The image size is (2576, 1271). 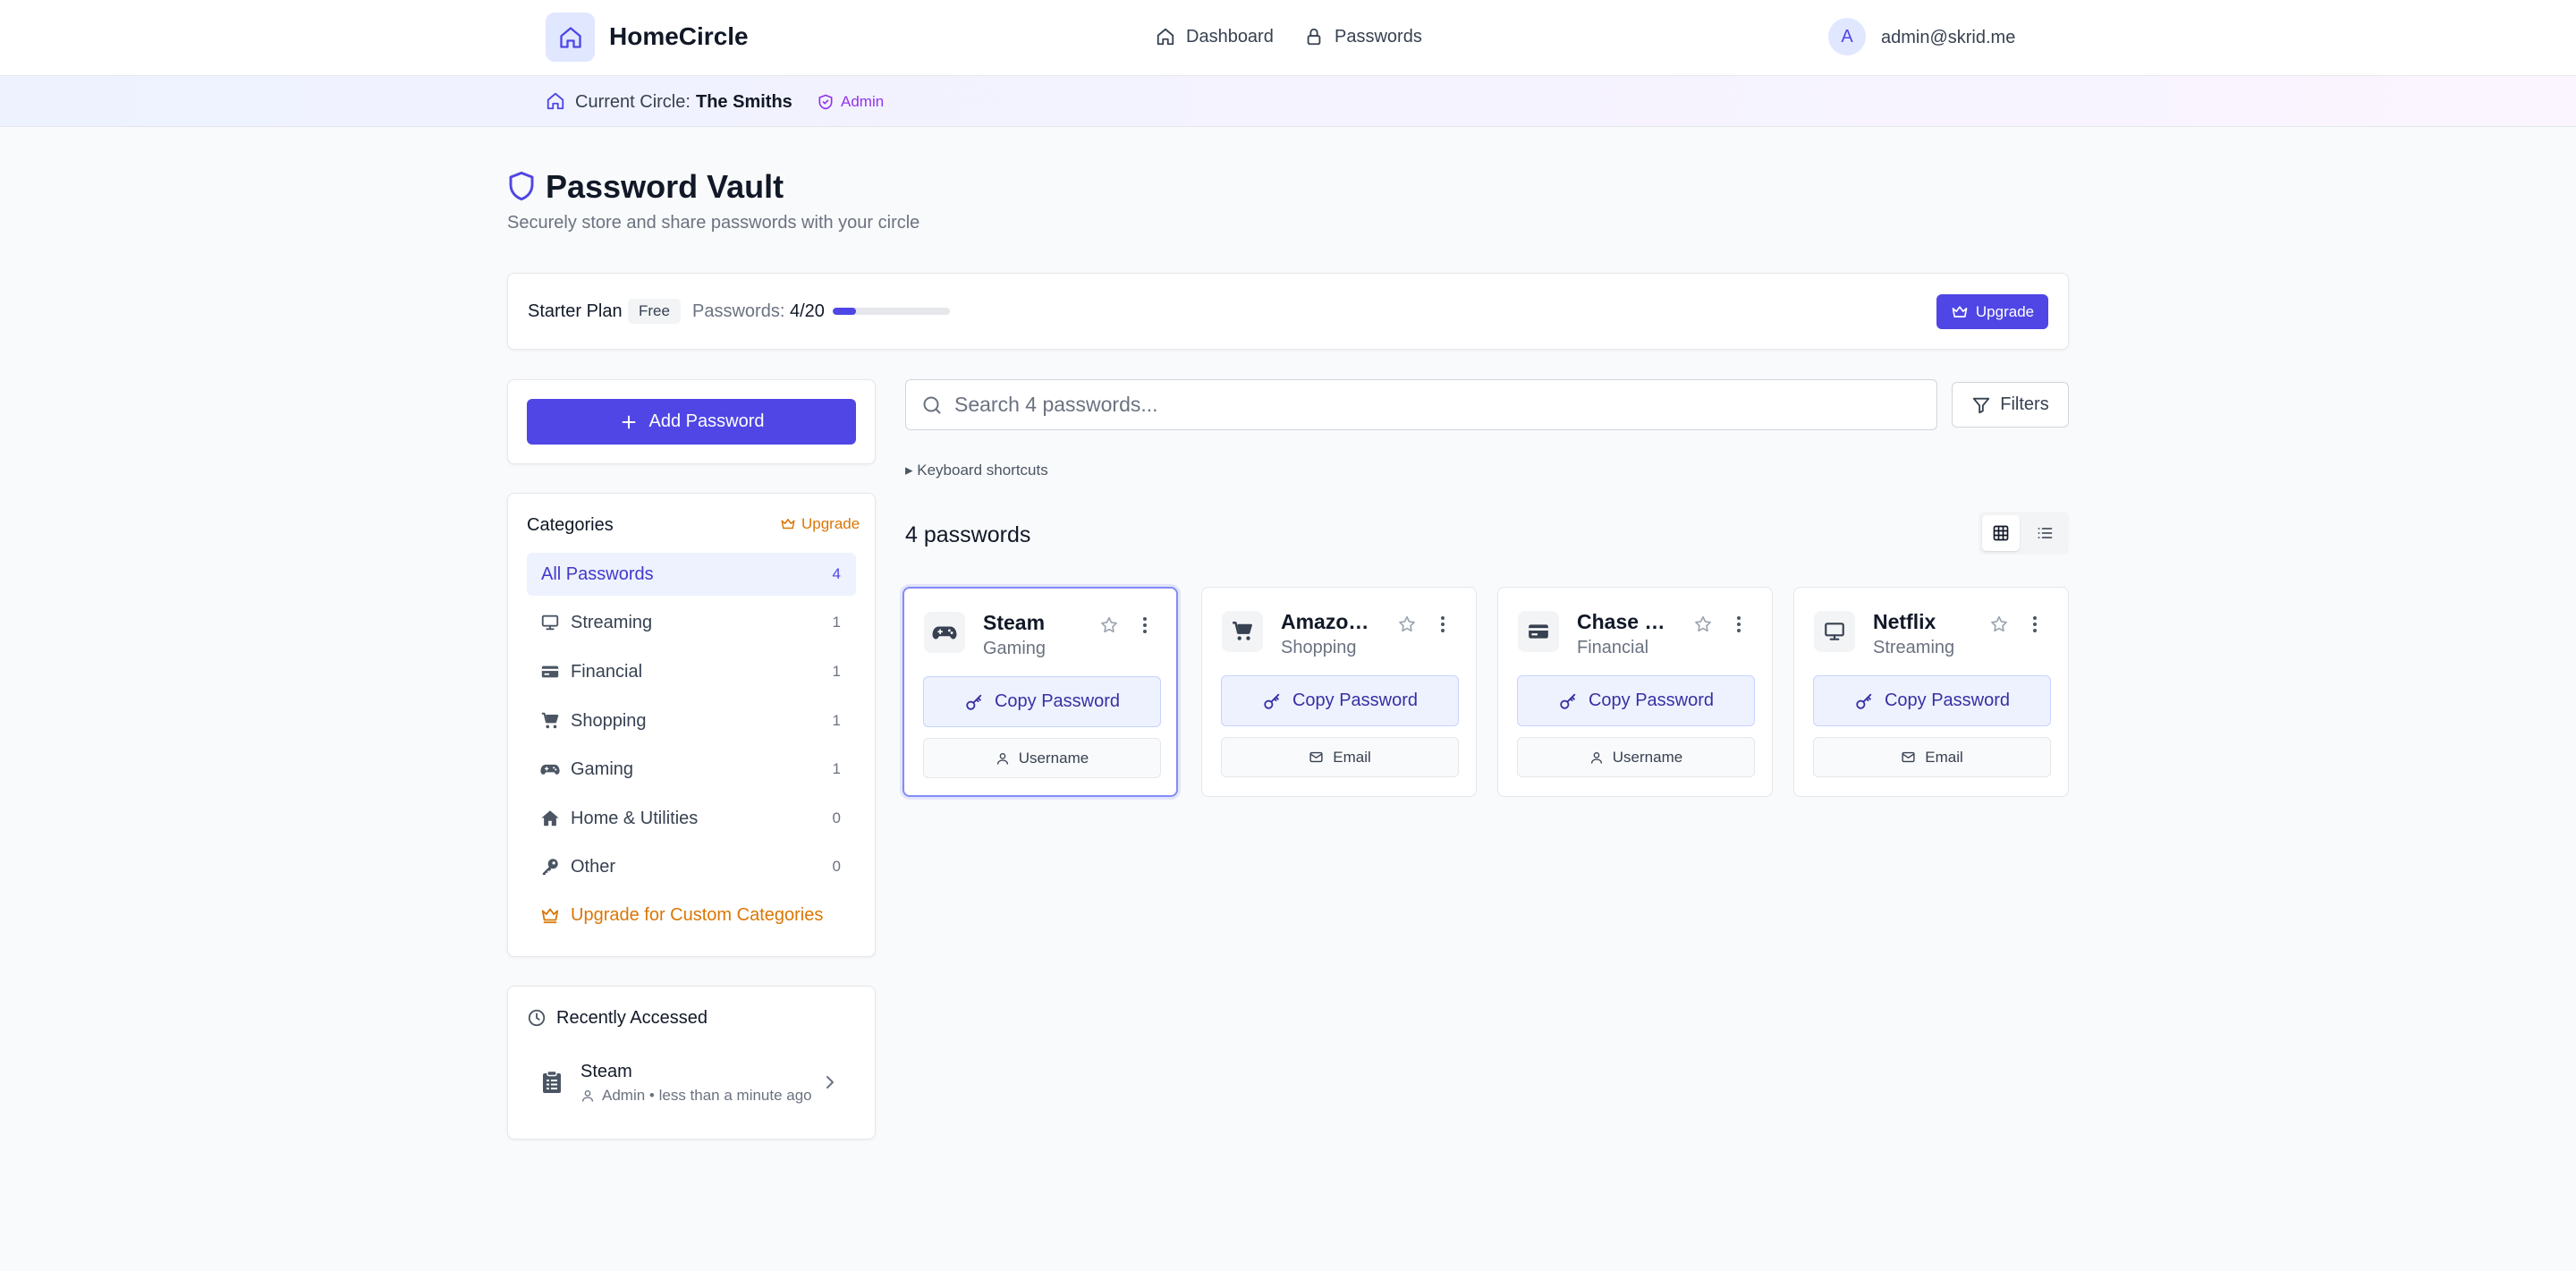 I want to click on user-email: admin@skrid.me, so click(x=1948, y=37).